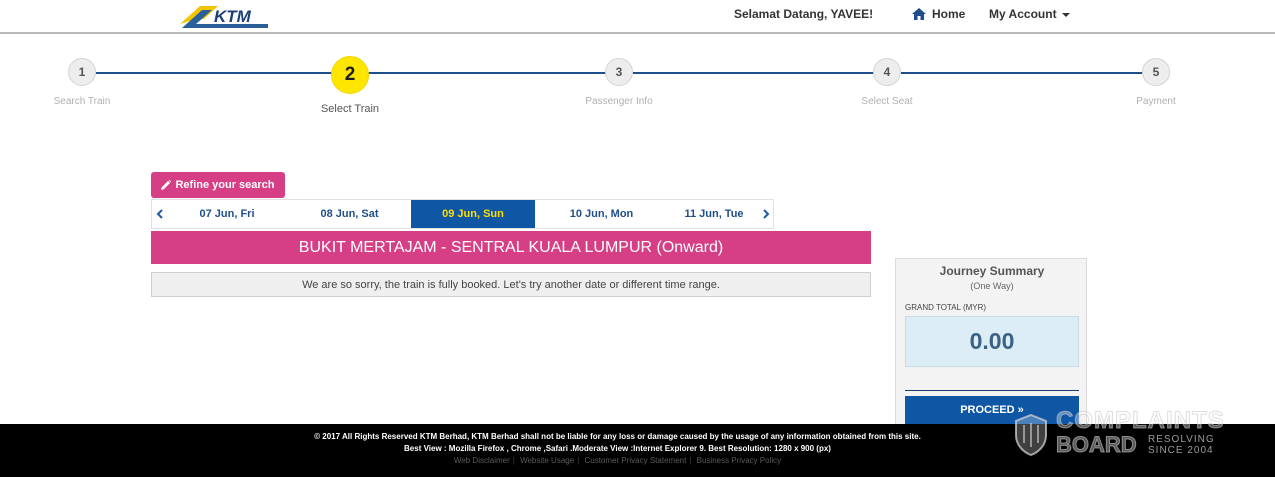 This screenshot has height=477, width=1275. Describe the element at coordinates (992, 286) in the screenshot. I see `summary-subtitle: (One Way)` at that location.